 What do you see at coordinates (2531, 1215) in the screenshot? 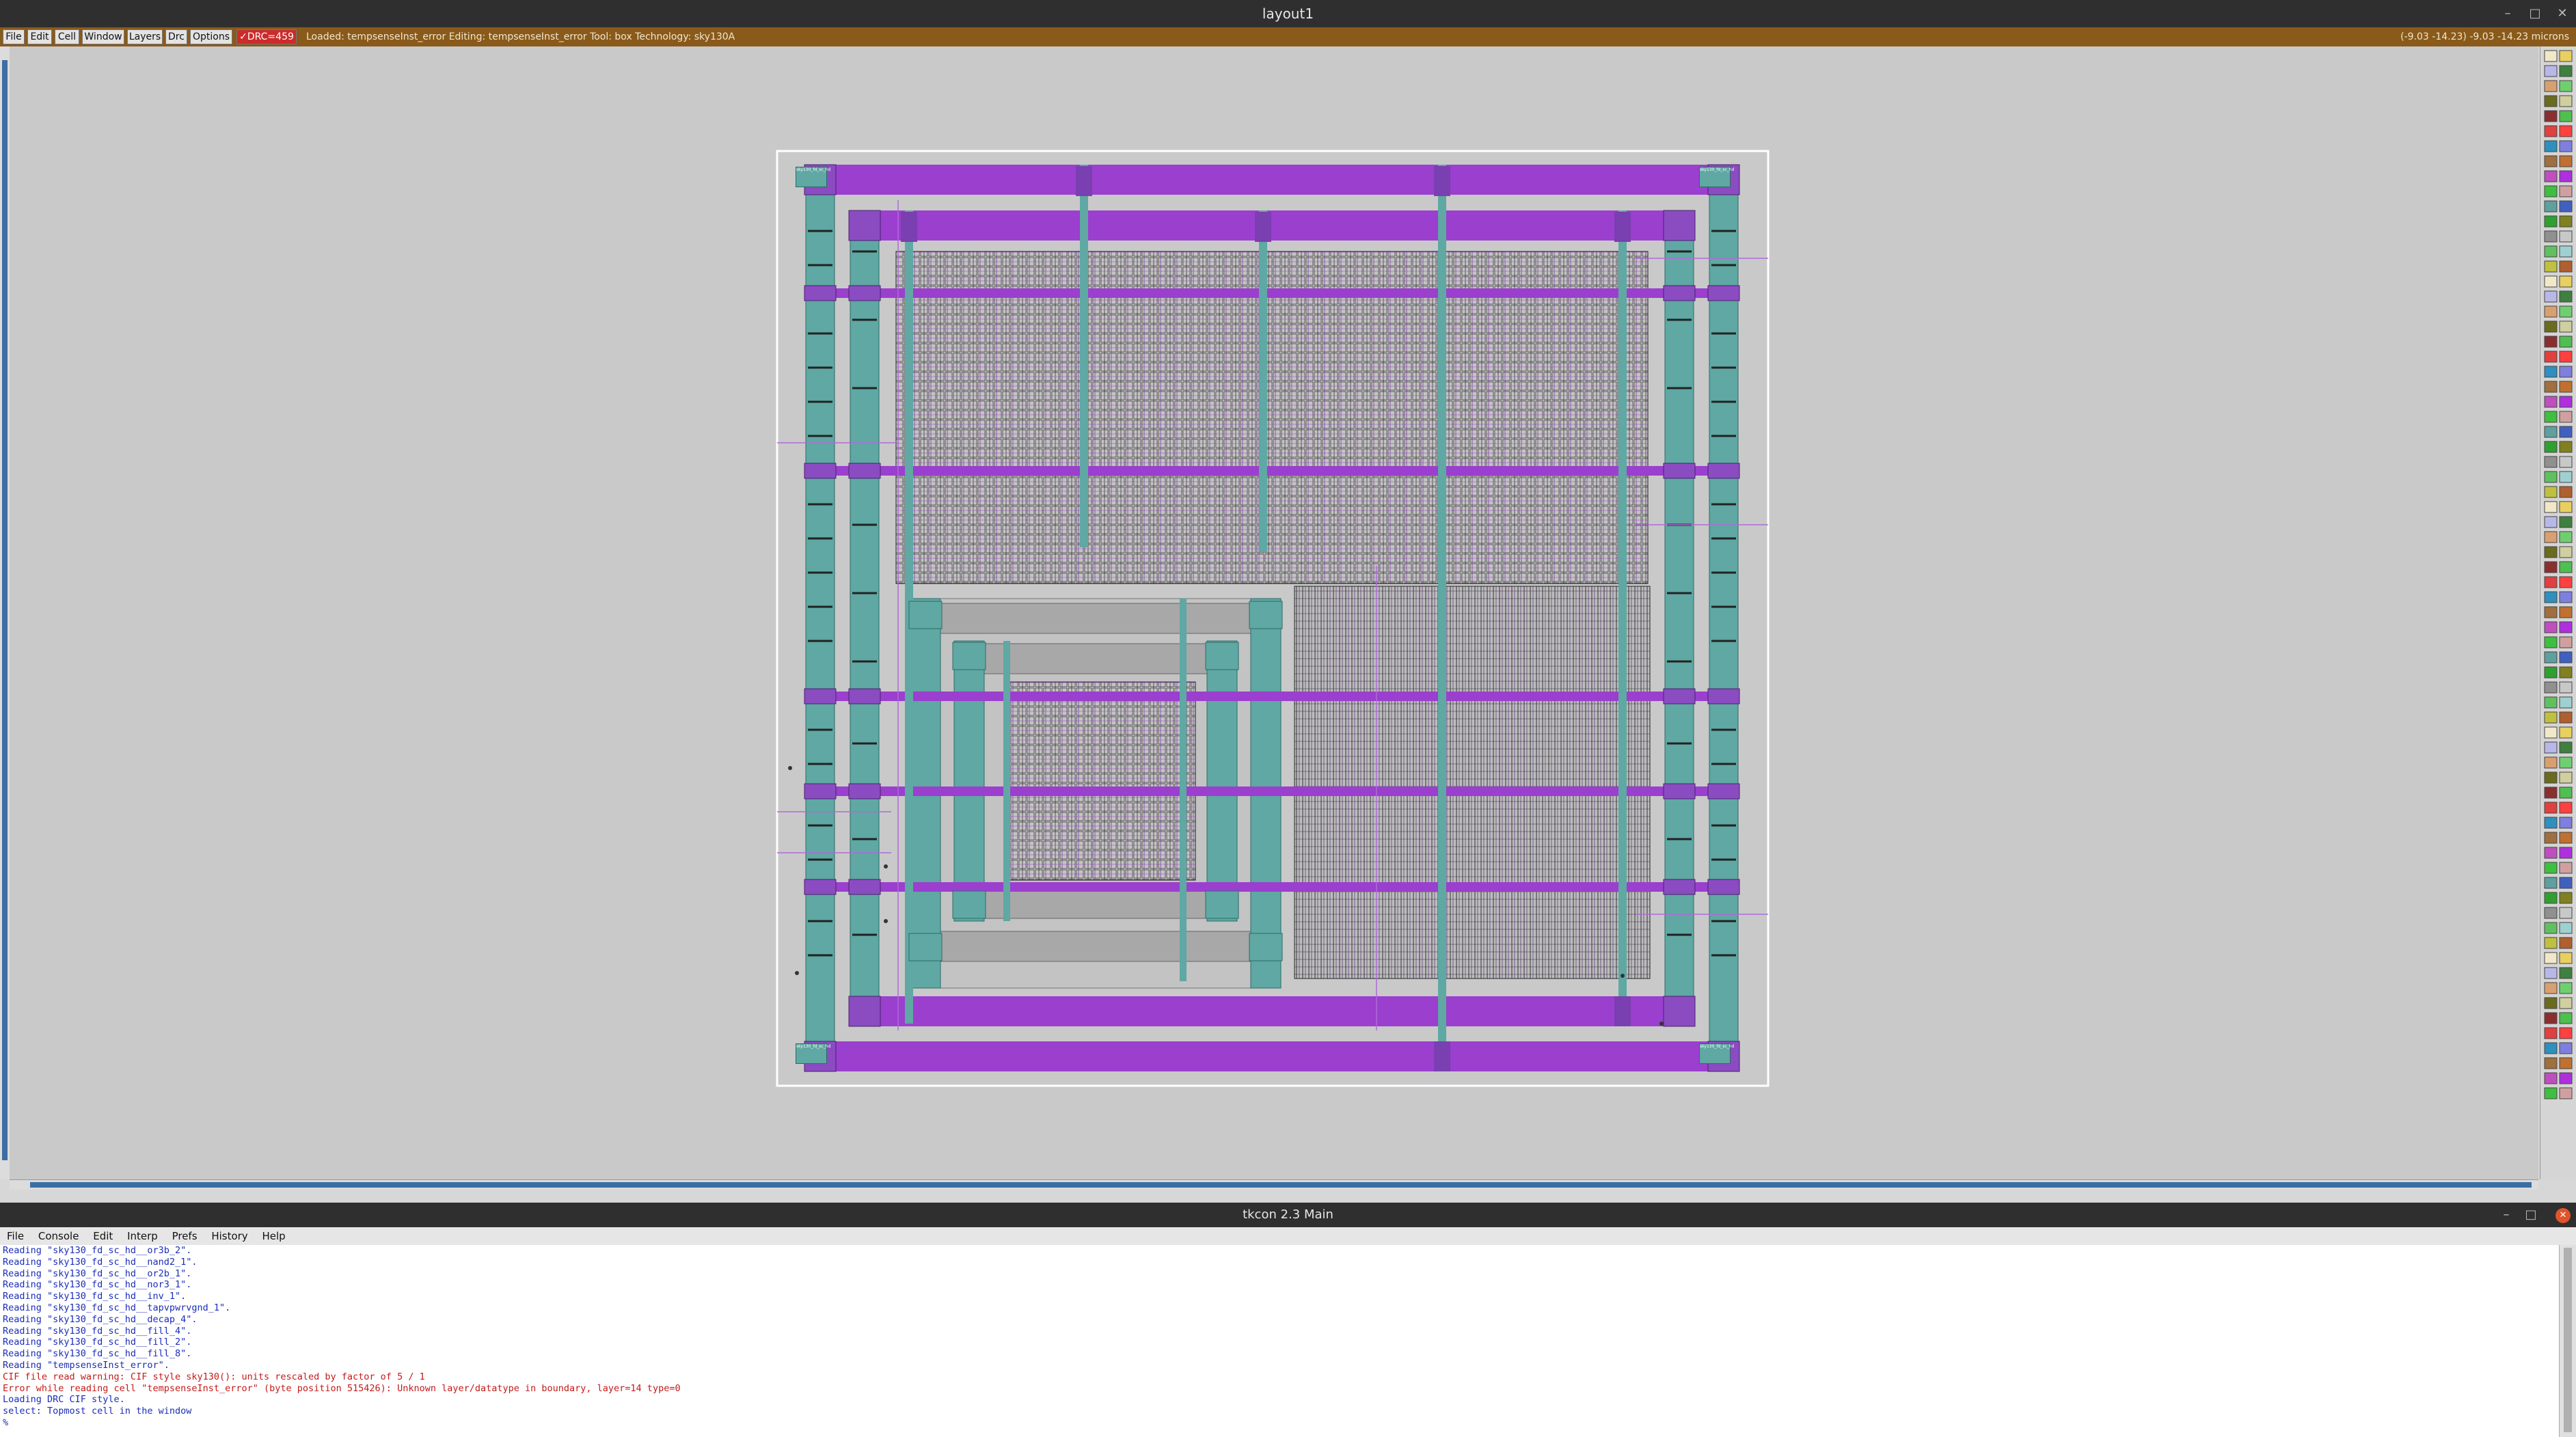
I see `maximize-icon: □` at bounding box center [2531, 1215].